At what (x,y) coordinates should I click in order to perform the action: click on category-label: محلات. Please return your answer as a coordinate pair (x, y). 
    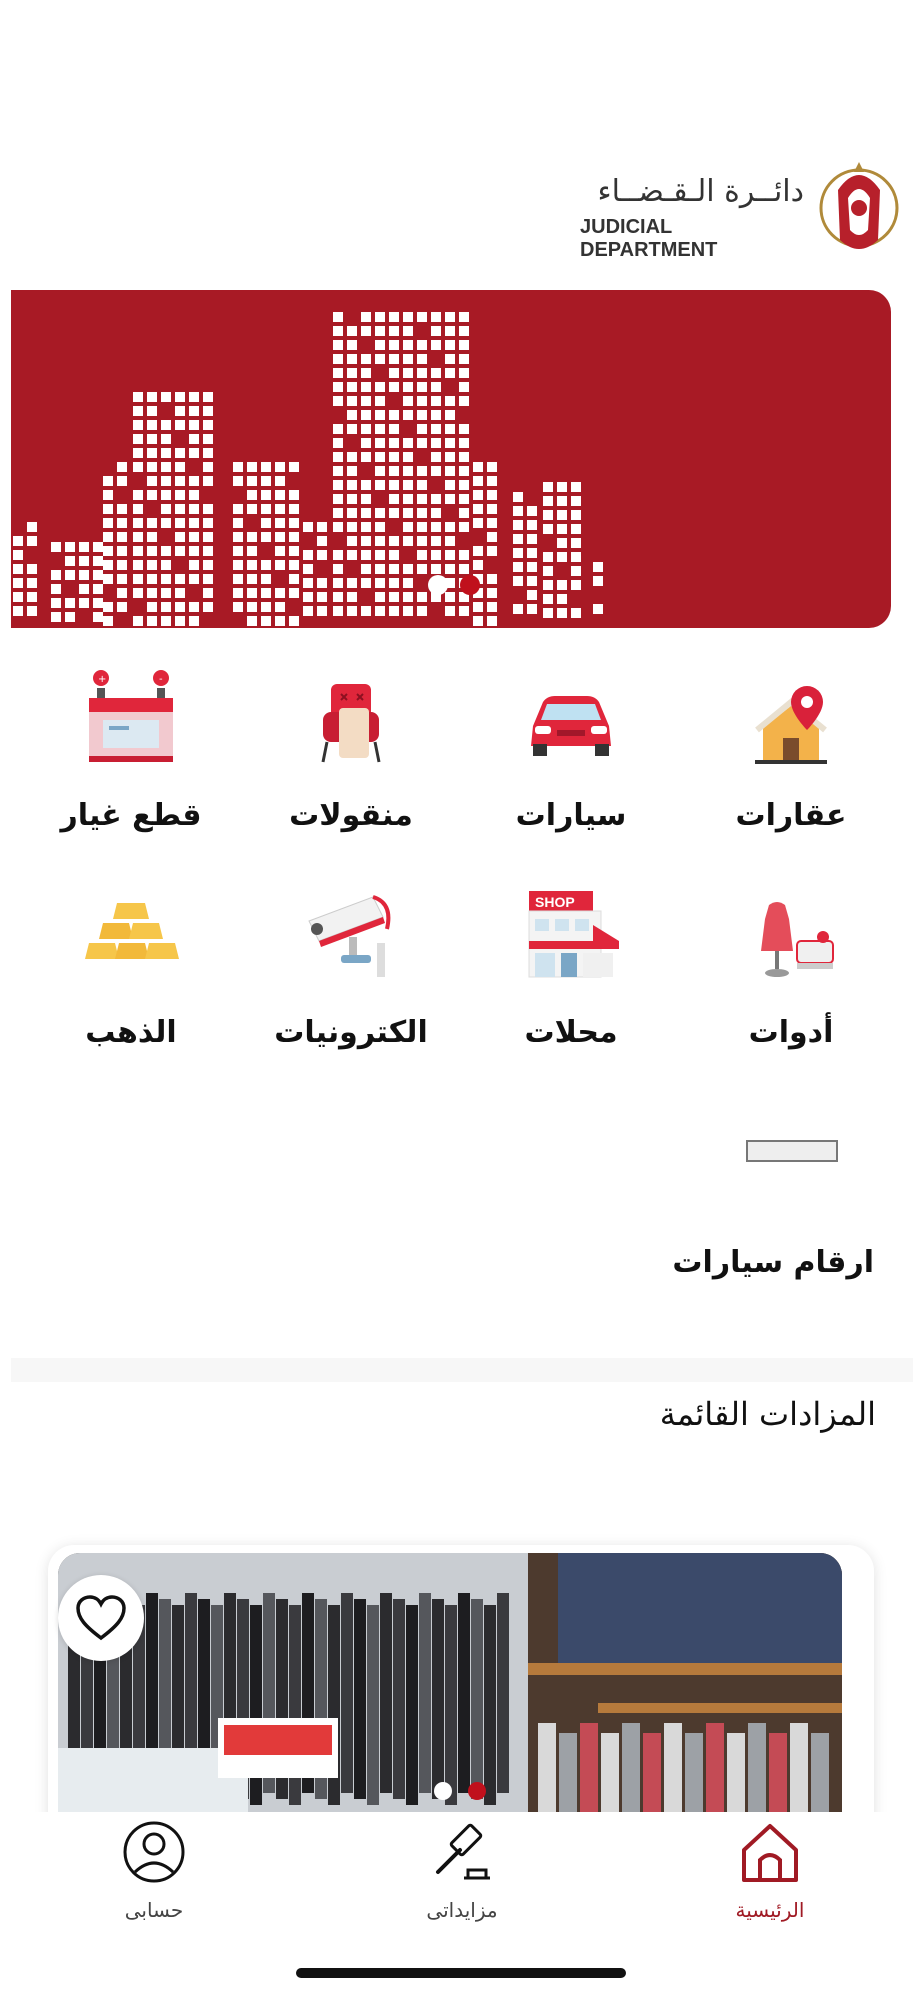
    Looking at the image, I should click on (571, 1032).